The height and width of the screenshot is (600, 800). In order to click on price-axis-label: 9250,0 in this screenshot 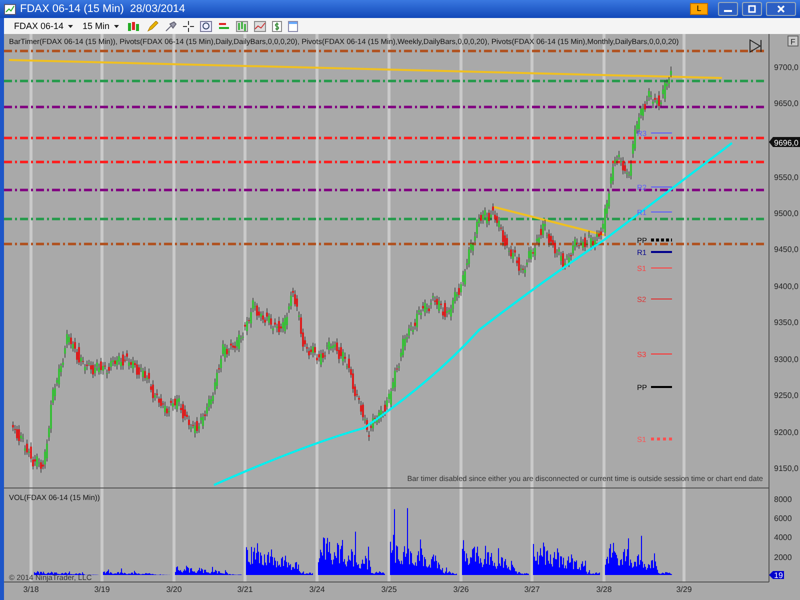, I will do `click(786, 395)`.